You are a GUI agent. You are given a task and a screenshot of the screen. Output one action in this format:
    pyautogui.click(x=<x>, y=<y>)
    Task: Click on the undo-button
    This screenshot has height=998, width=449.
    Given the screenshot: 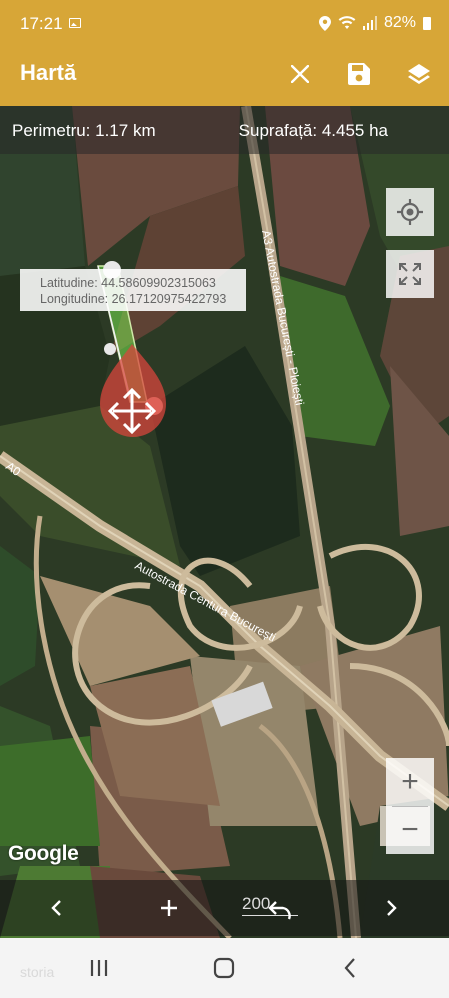 What is the action you would take?
    pyautogui.click(x=281, y=910)
    